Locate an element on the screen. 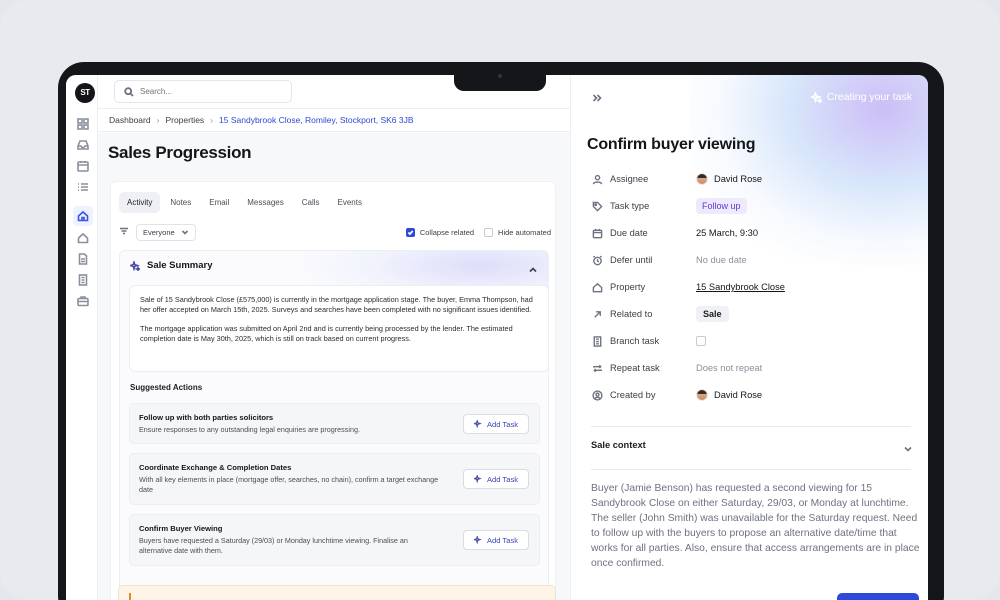  search-box is located at coordinates (203, 91).